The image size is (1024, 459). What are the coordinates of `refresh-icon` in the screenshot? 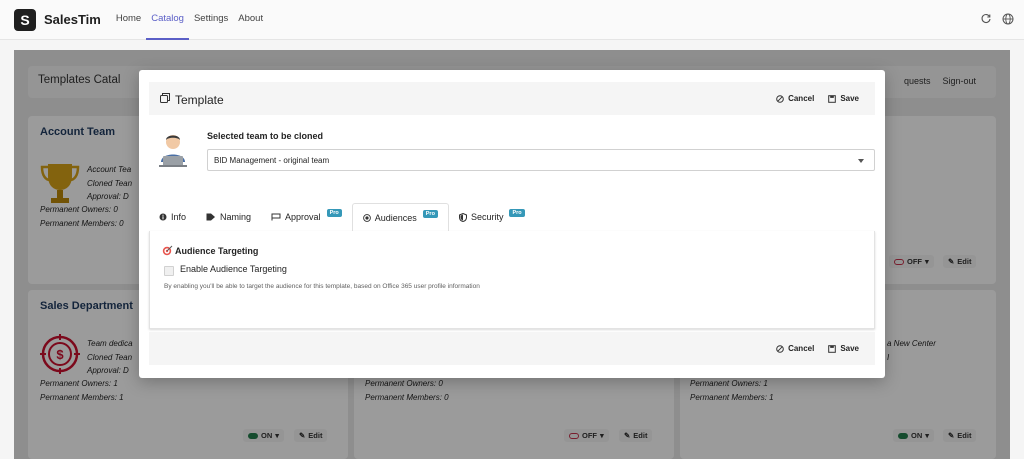 It's located at (986, 18).